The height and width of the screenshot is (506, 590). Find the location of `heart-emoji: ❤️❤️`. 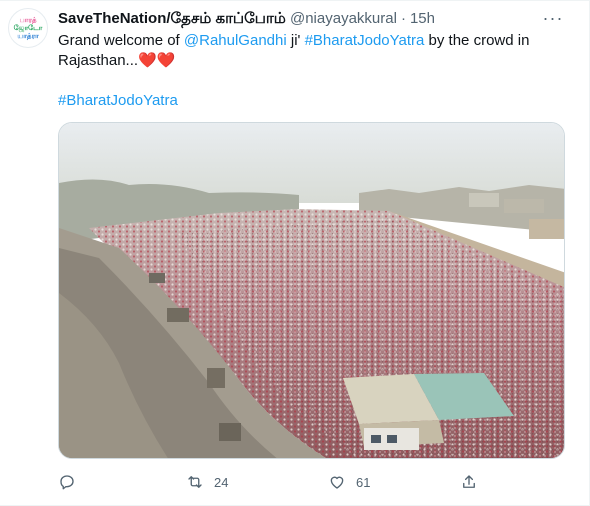

heart-emoji: ❤️❤️ is located at coordinates (157, 60).